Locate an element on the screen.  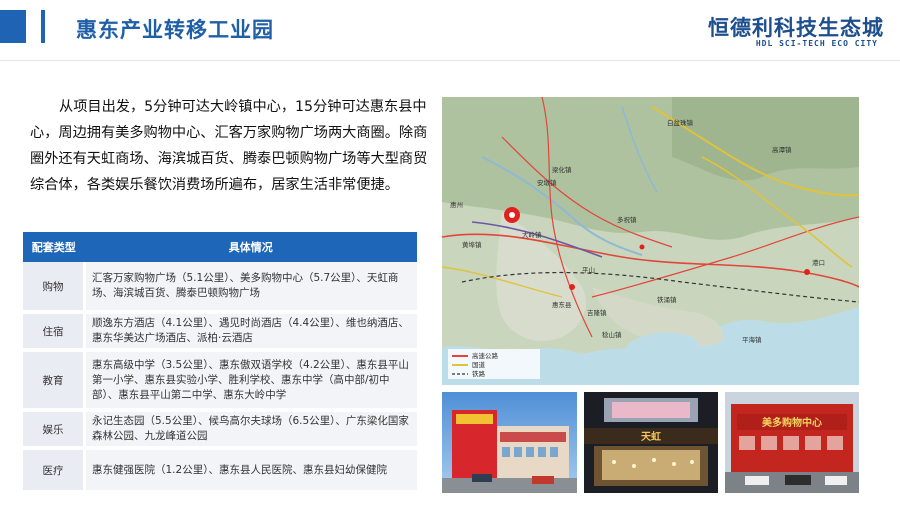
map-label: 平山 is located at coordinates (588, 269).